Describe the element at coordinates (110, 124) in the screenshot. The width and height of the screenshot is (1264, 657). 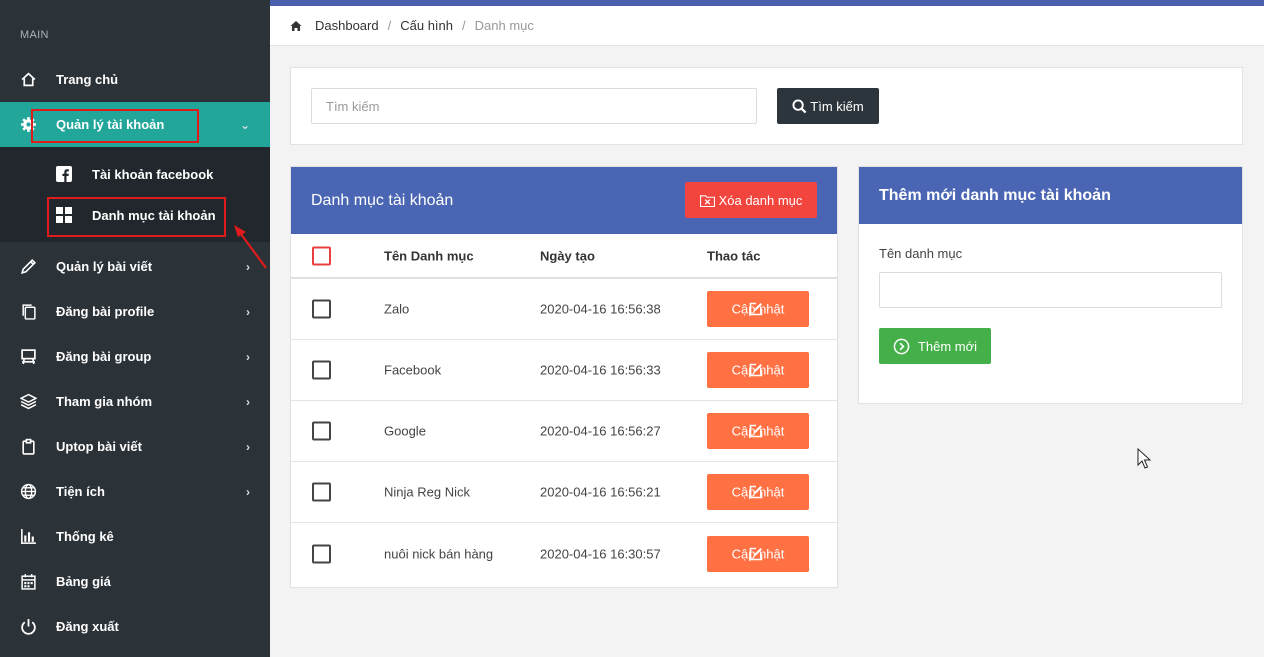
I see `sidebar-item-label: Quản lý tài khoản` at that location.